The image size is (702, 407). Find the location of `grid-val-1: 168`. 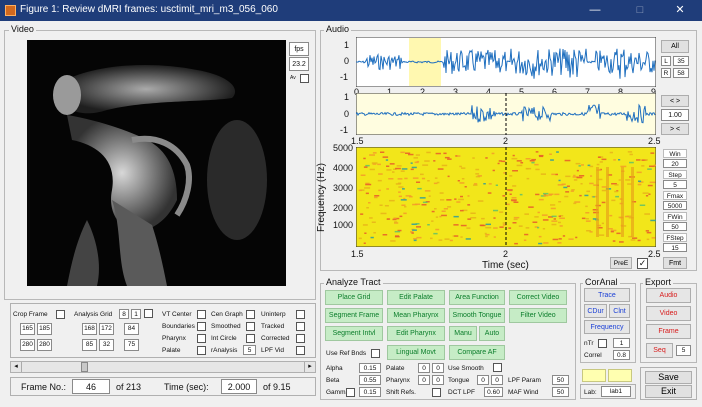

grid-val-1: 168 is located at coordinates (89, 329).